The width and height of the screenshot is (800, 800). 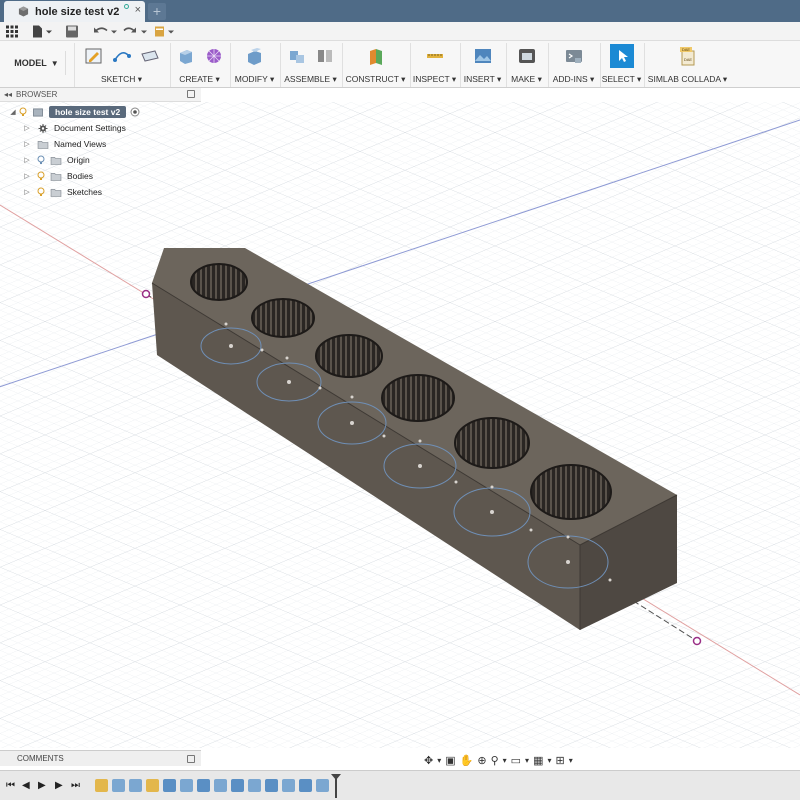 I want to click on app-grid-icon, so click(x=12, y=31).